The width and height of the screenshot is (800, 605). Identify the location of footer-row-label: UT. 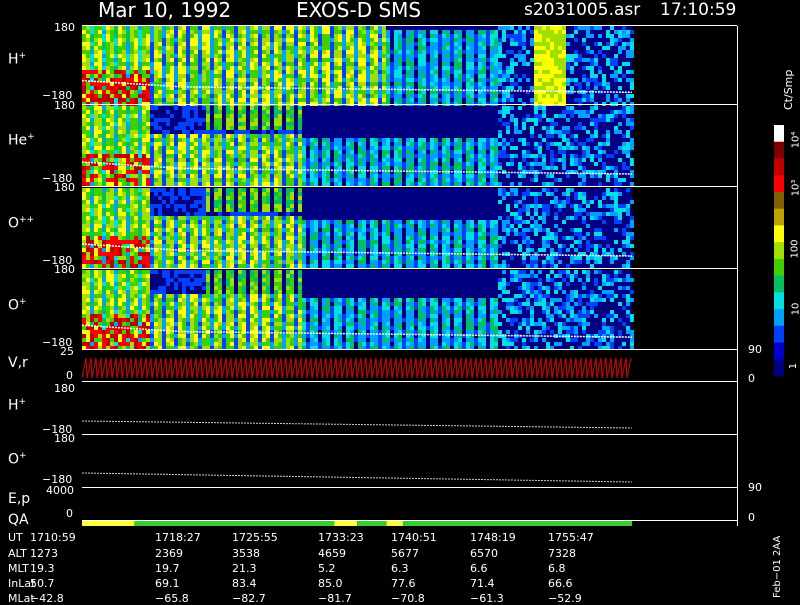
(15, 537).